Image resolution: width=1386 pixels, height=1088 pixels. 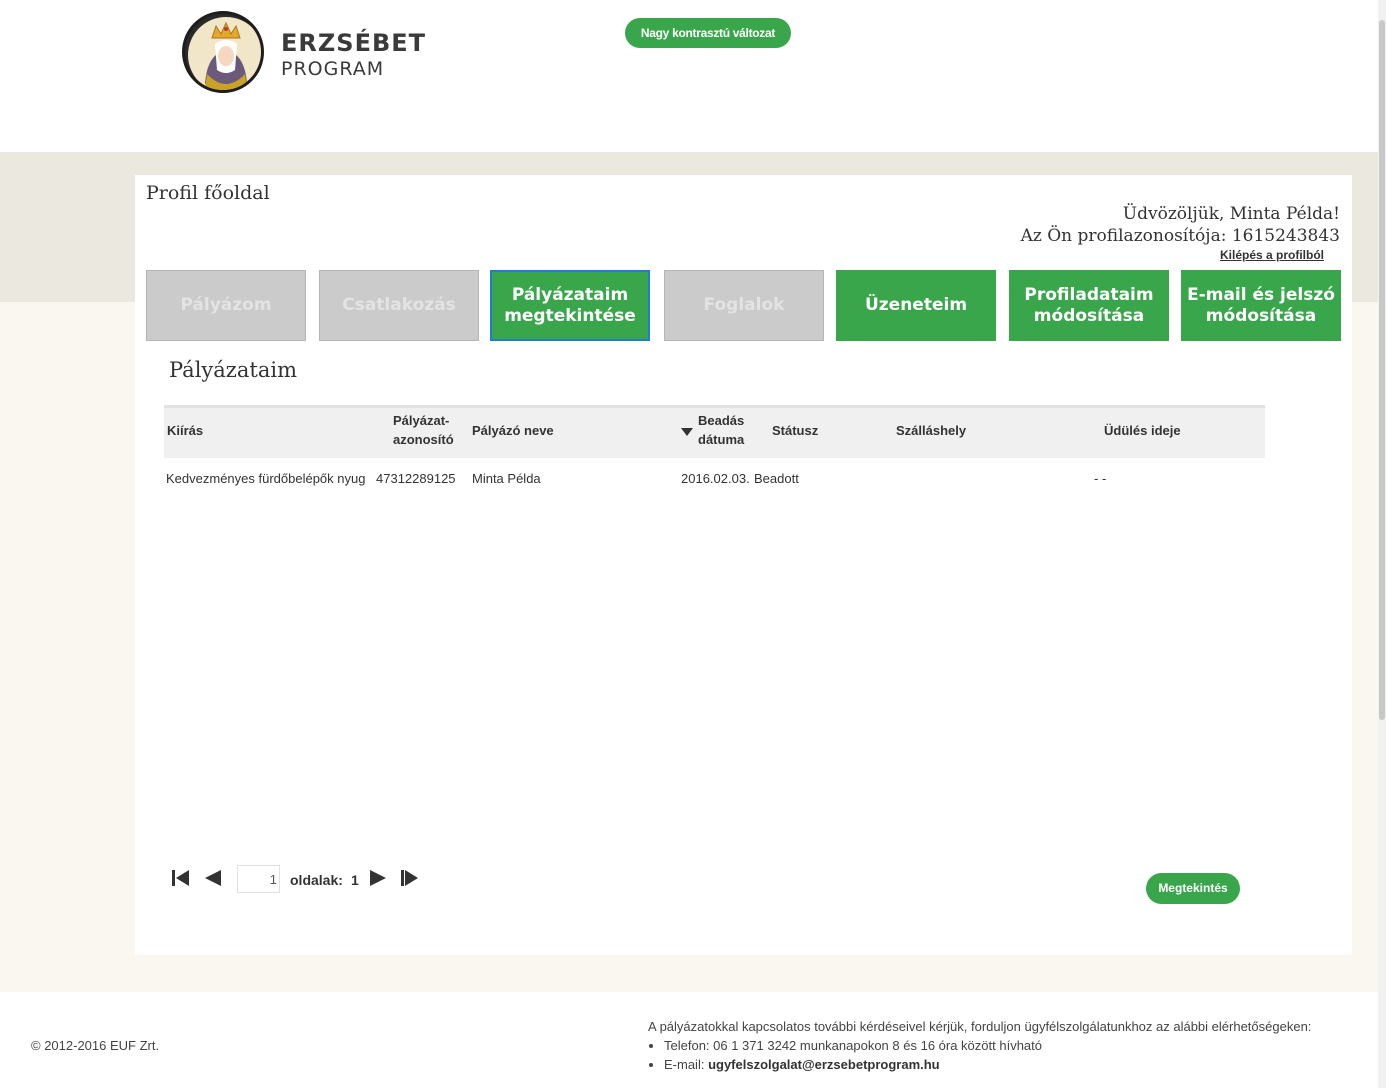 What do you see at coordinates (1193, 888) in the screenshot?
I see `view-button: Megtekintés` at bounding box center [1193, 888].